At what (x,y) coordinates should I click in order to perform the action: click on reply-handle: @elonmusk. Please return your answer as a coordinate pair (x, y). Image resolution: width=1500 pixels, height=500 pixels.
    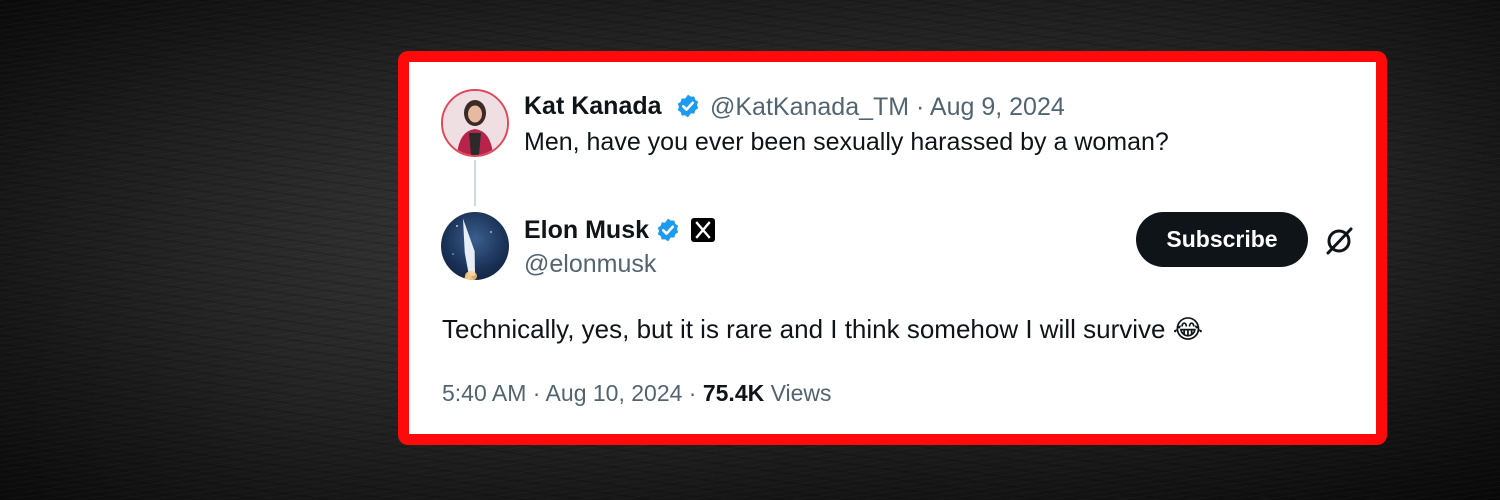
    Looking at the image, I should click on (590, 264).